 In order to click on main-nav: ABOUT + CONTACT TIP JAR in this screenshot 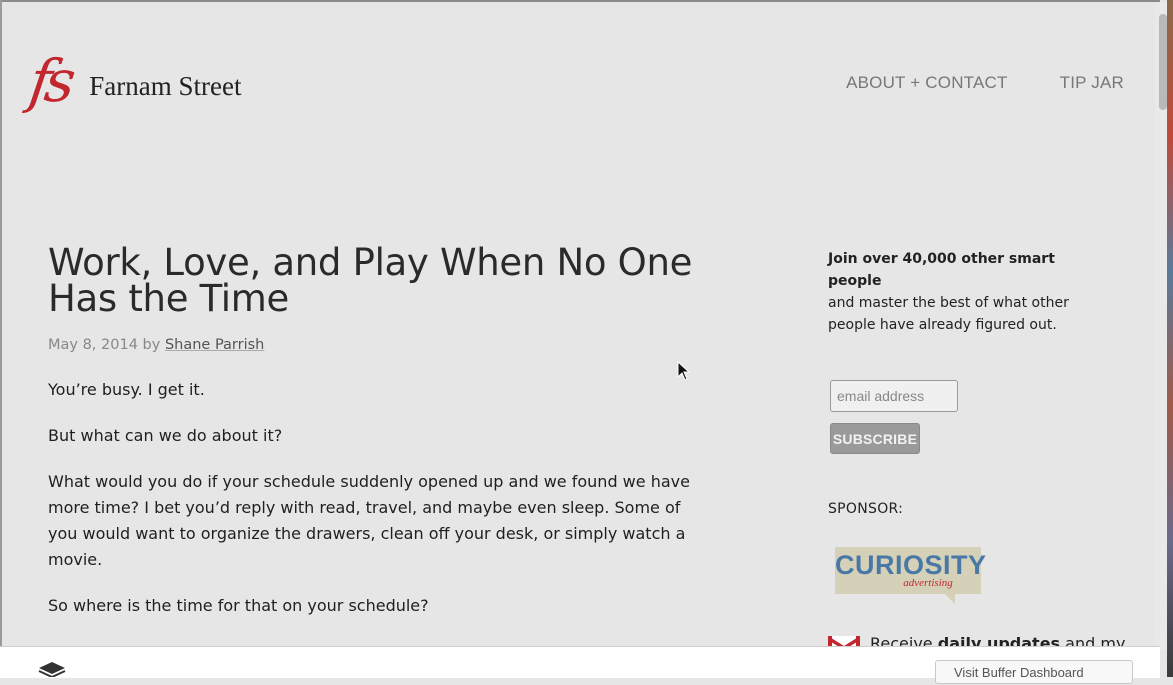, I will do `click(985, 83)`.